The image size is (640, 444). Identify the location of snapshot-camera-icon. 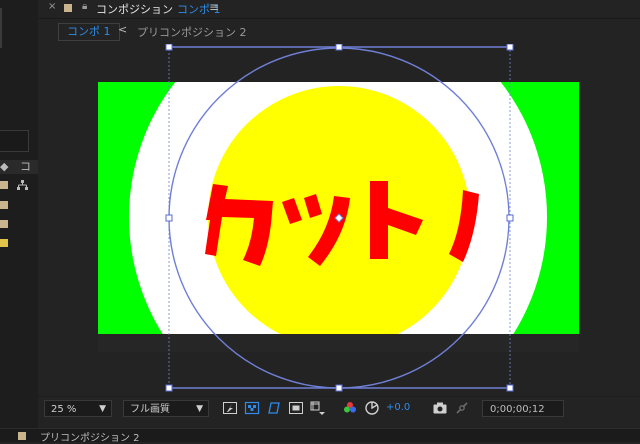
(440, 408).